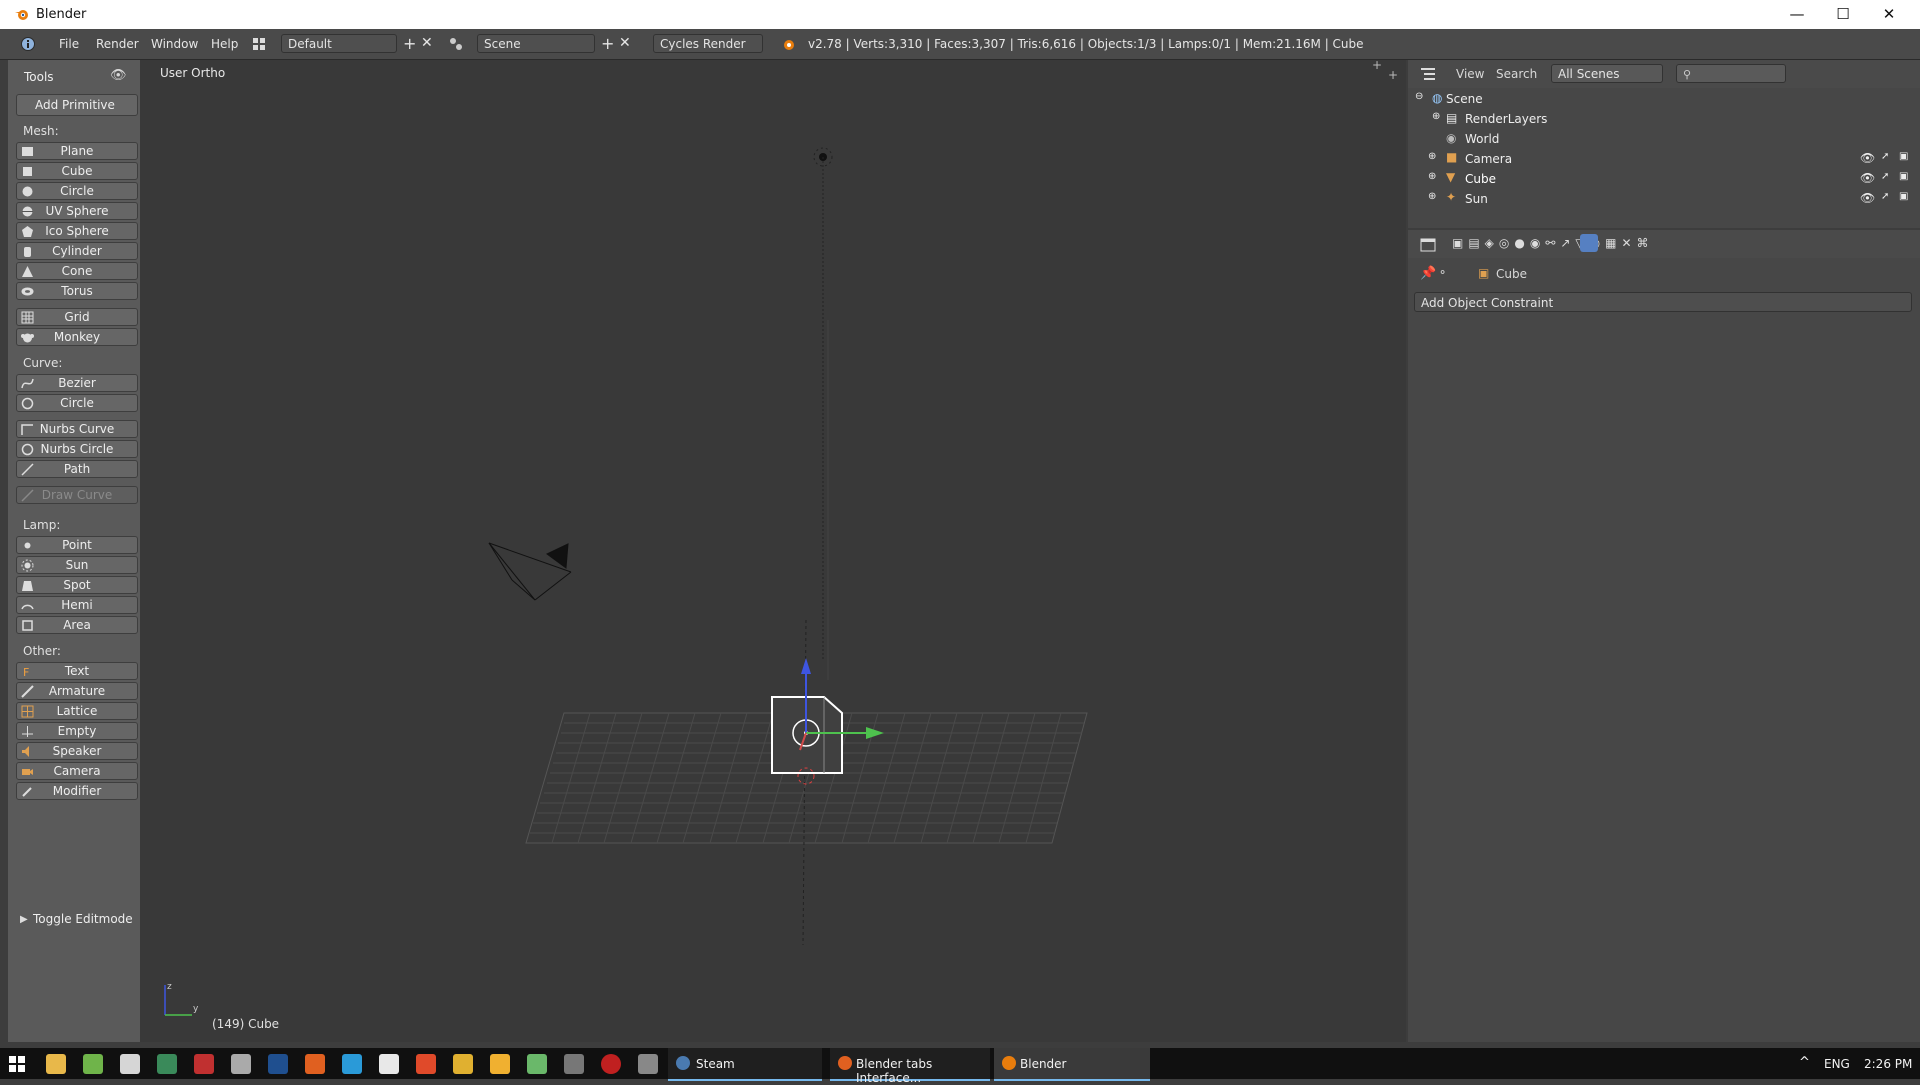  What do you see at coordinates (1843, 14) in the screenshot?
I see `maximize-button: ☐` at bounding box center [1843, 14].